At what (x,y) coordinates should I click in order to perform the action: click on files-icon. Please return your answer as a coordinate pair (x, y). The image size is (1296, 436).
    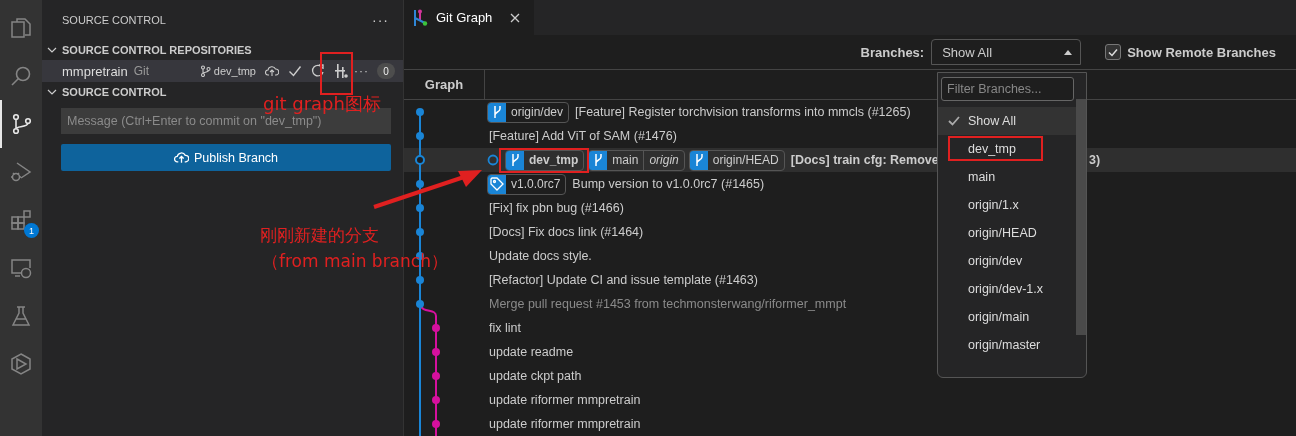
    Looking at the image, I should click on (21, 28).